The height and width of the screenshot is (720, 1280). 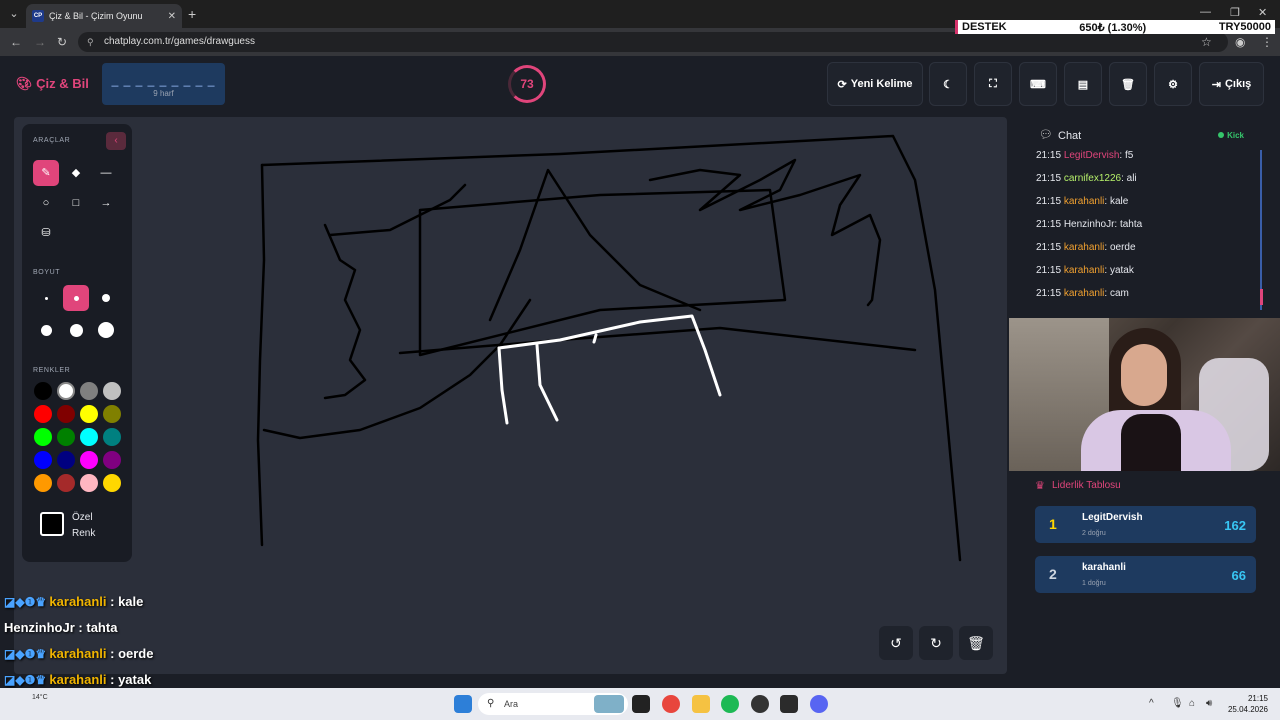 I want to click on discord-icon, so click(x=819, y=704).